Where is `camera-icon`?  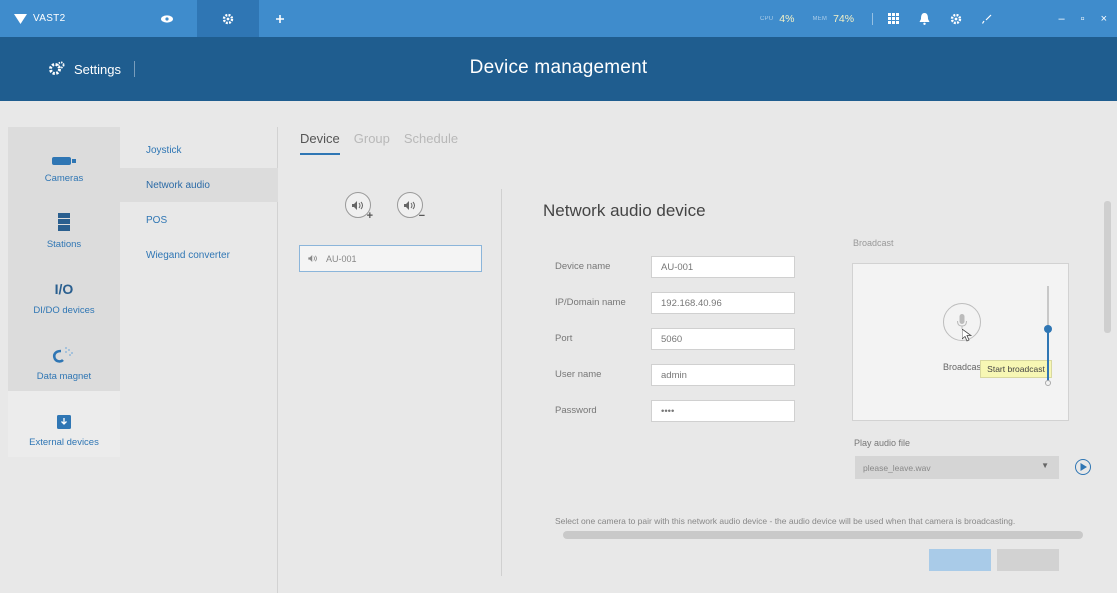
camera-icon is located at coordinates (64, 161).